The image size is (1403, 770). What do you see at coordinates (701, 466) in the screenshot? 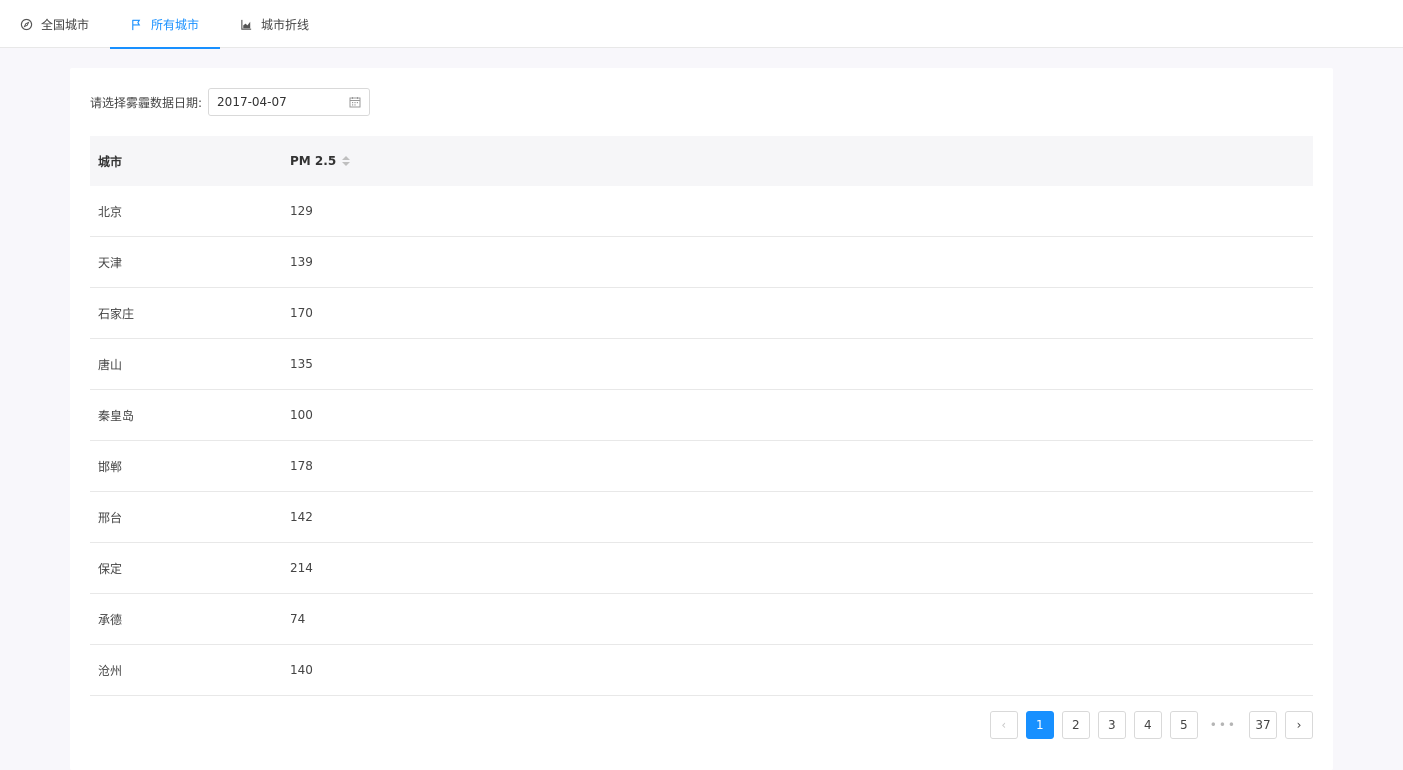
I see `table-row: 邯郸 178` at bounding box center [701, 466].